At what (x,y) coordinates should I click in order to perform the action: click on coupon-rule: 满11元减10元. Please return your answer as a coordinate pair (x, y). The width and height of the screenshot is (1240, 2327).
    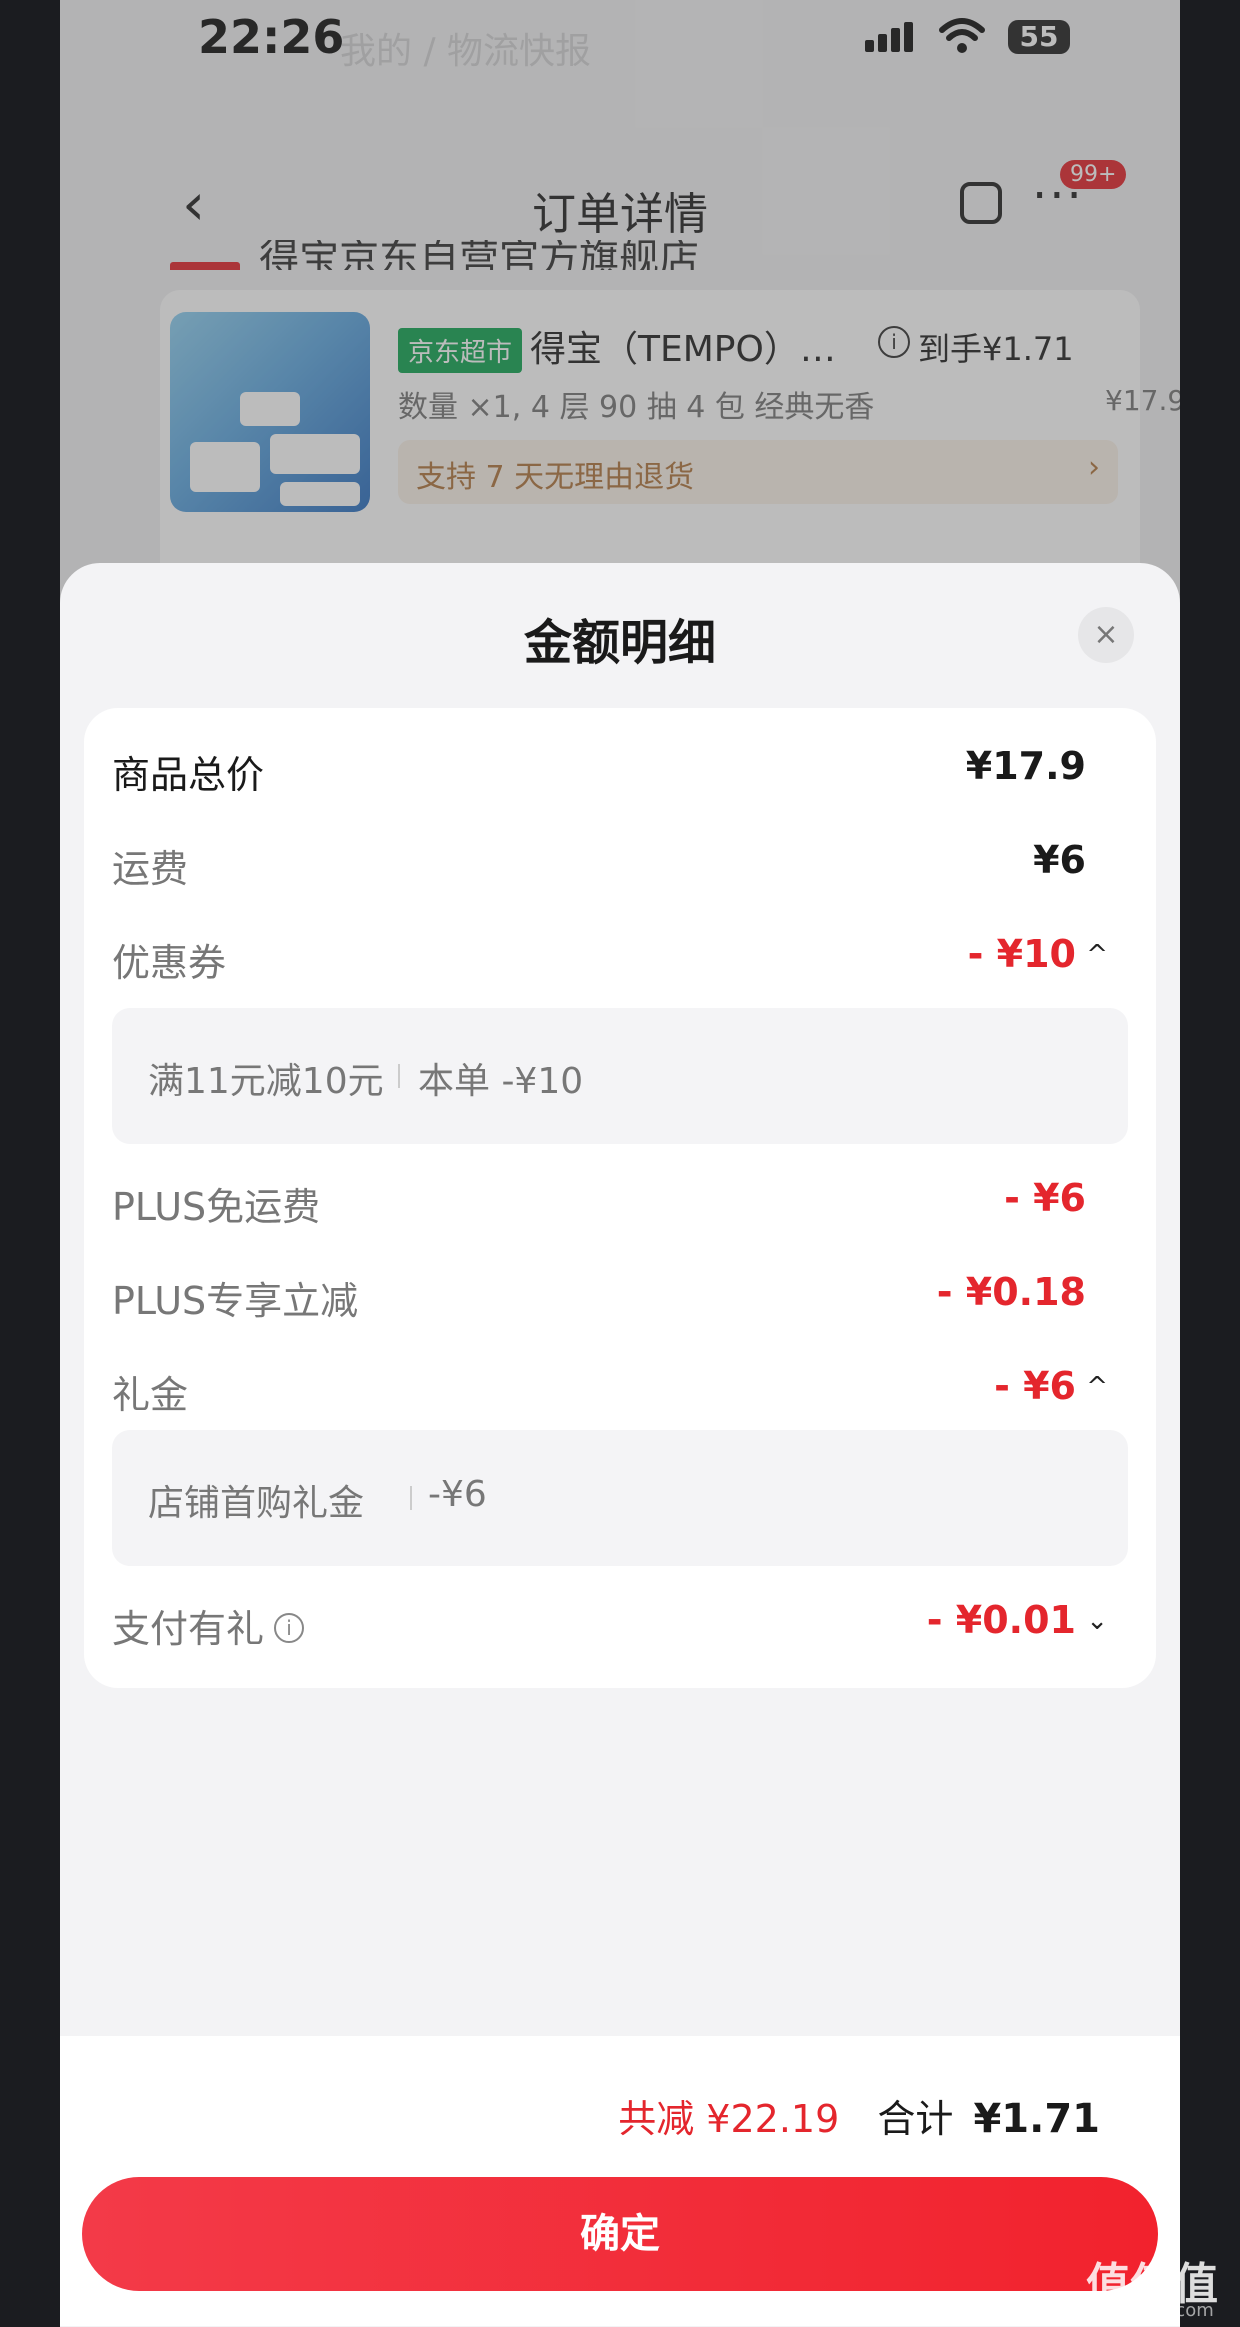
    Looking at the image, I should click on (266, 1081).